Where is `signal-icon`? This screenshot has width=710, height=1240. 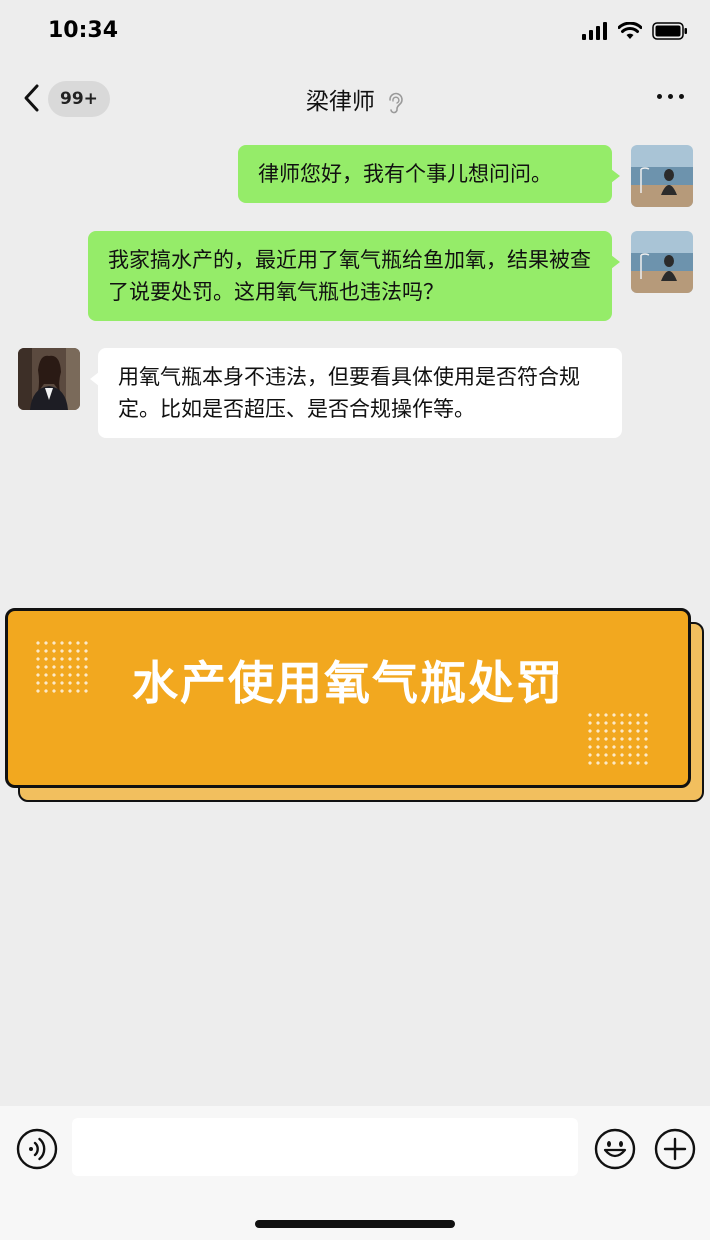 signal-icon is located at coordinates (594, 31).